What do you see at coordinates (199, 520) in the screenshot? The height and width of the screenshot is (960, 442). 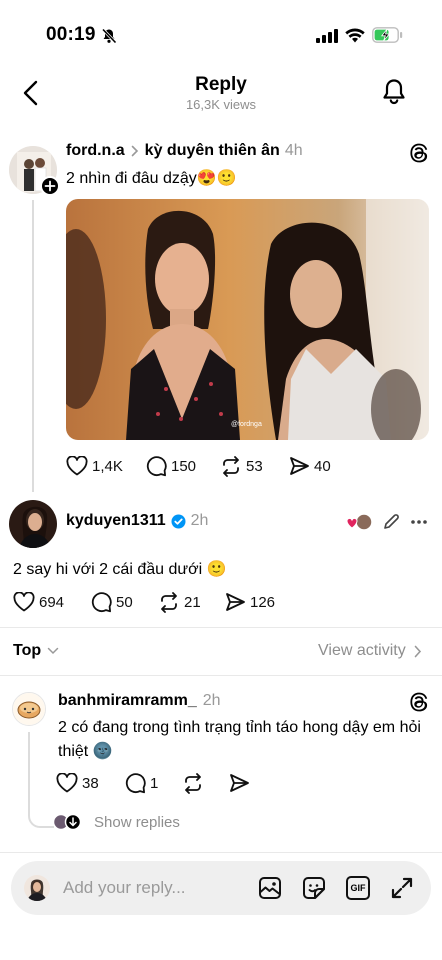 I see `reply-time: 2h` at bounding box center [199, 520].